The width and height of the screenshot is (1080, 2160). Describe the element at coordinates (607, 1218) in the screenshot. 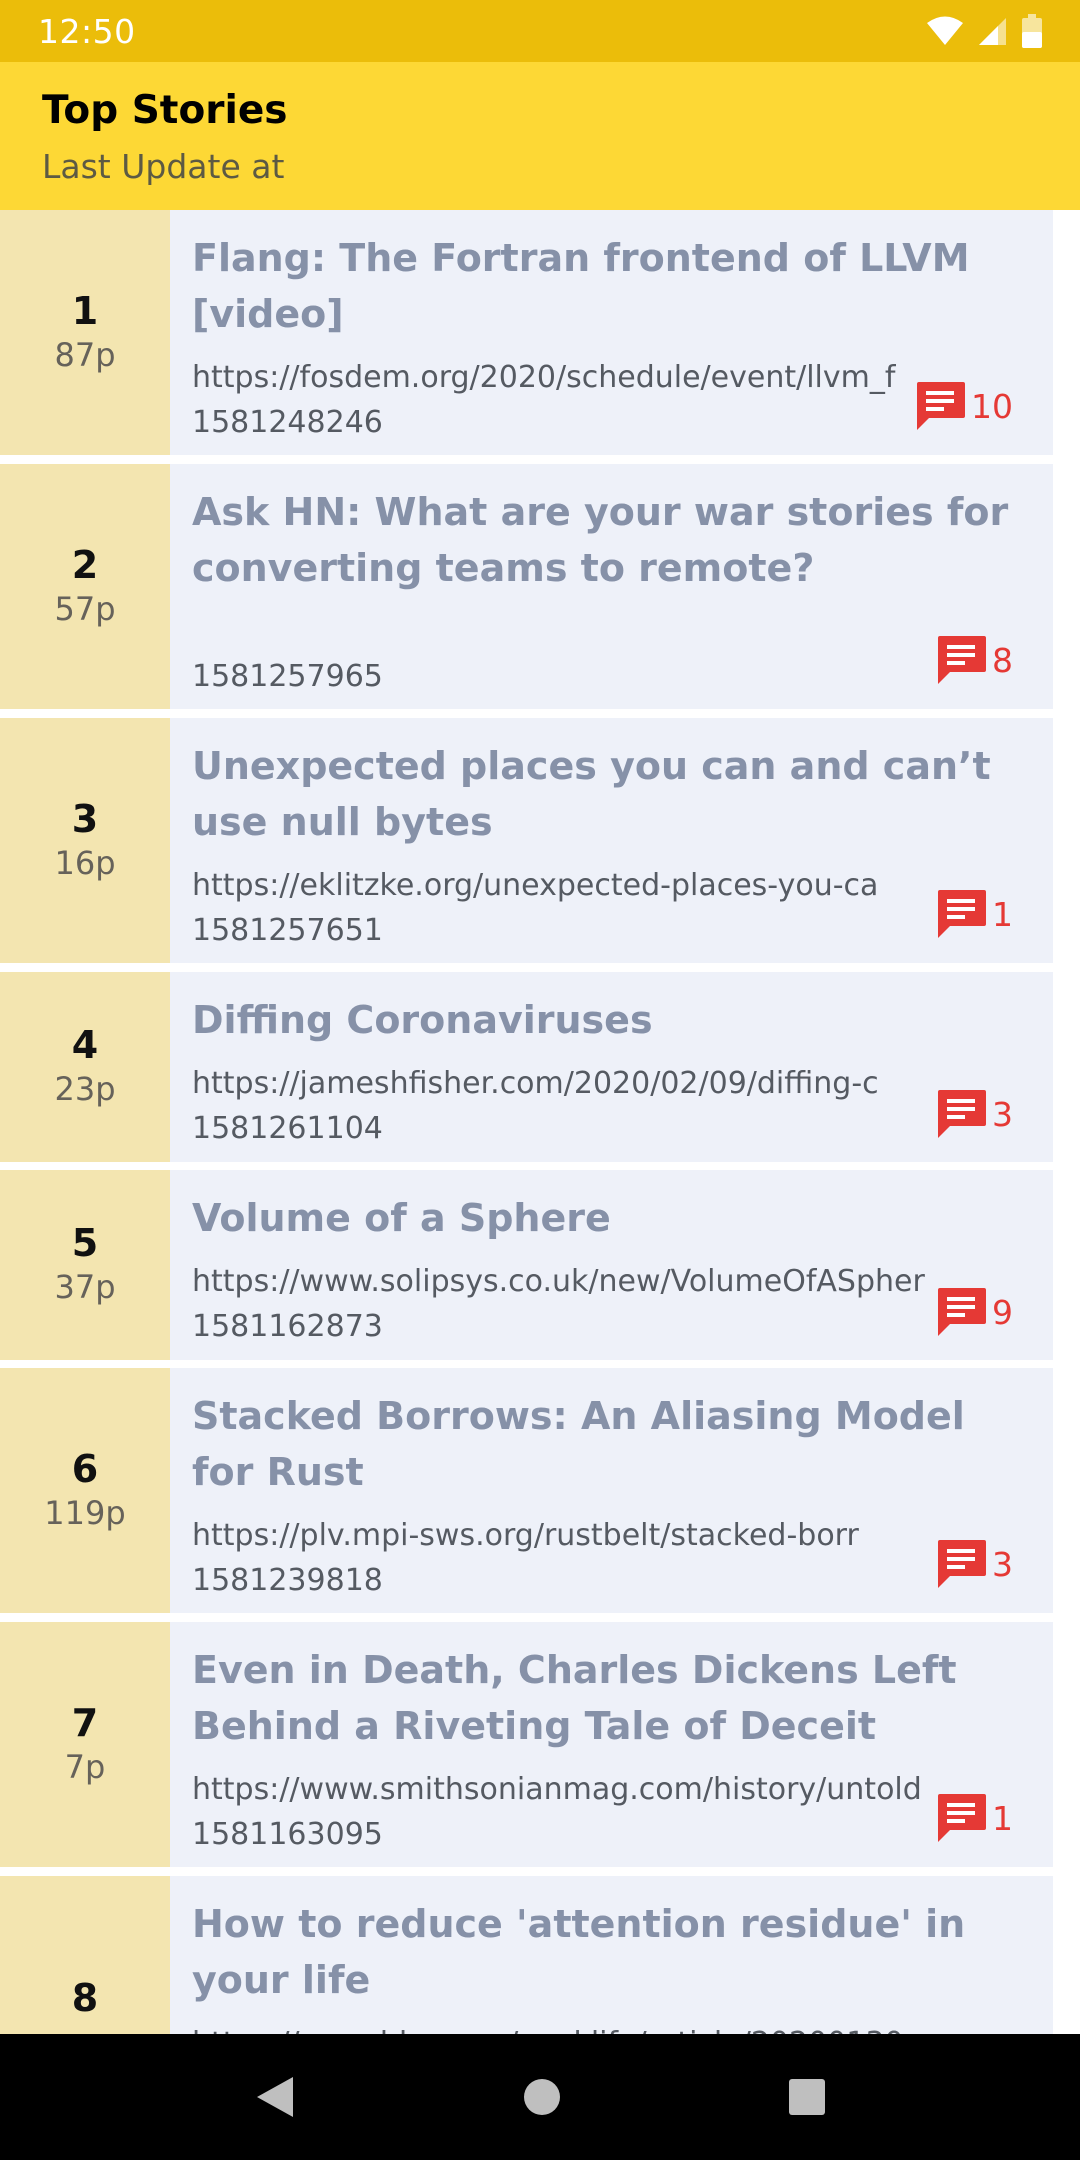

I see `story-title: Volume of a Sphere` at that location.